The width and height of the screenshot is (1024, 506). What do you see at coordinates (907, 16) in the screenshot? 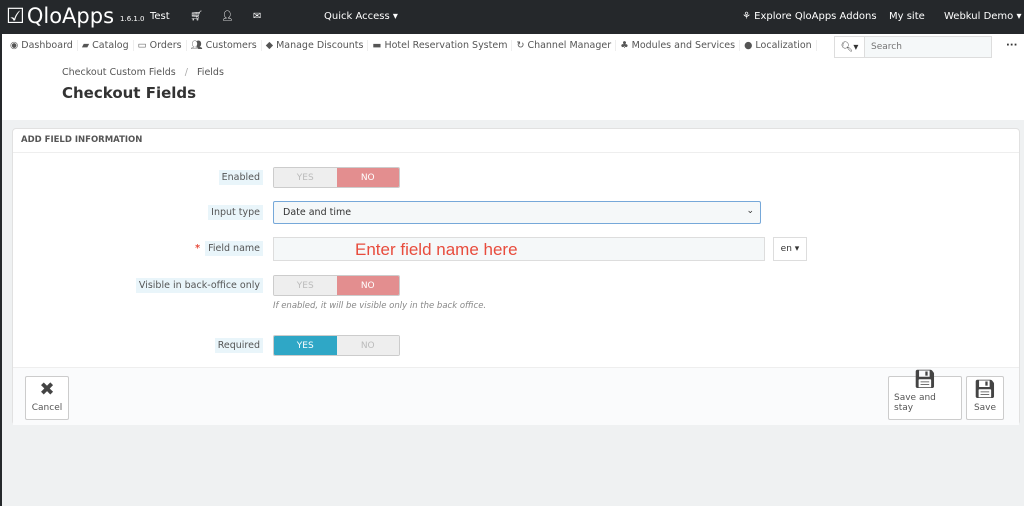
I see `my-site-link: My site` at bounding box center [907, 16].